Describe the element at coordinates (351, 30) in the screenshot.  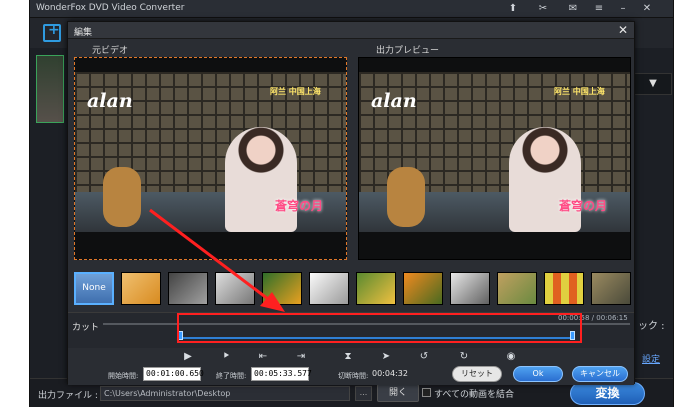
I see `dialog-titlebar: 編集 ✕` at that location.